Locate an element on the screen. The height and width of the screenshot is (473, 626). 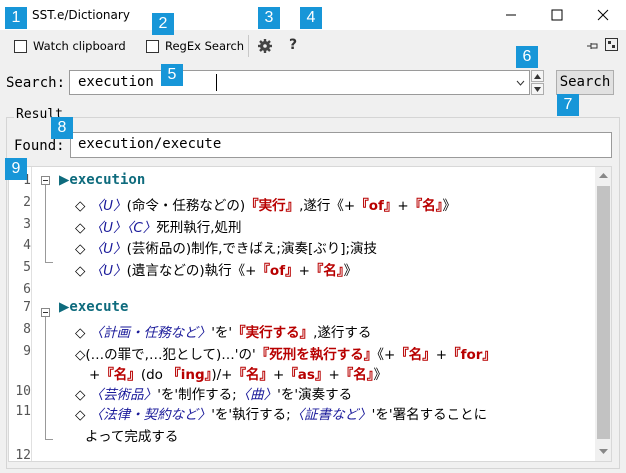
definition-fragment: ,遂行《+ is located at coordinates (327, 206).